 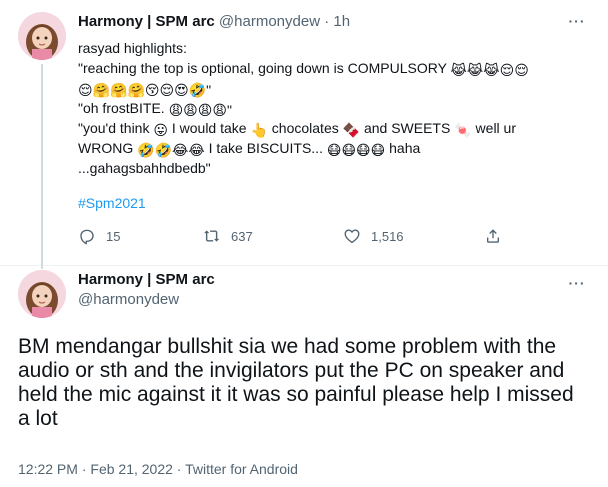 I want to click on emoji-group: 😷😷😷😷, so click(x=356, y=150).